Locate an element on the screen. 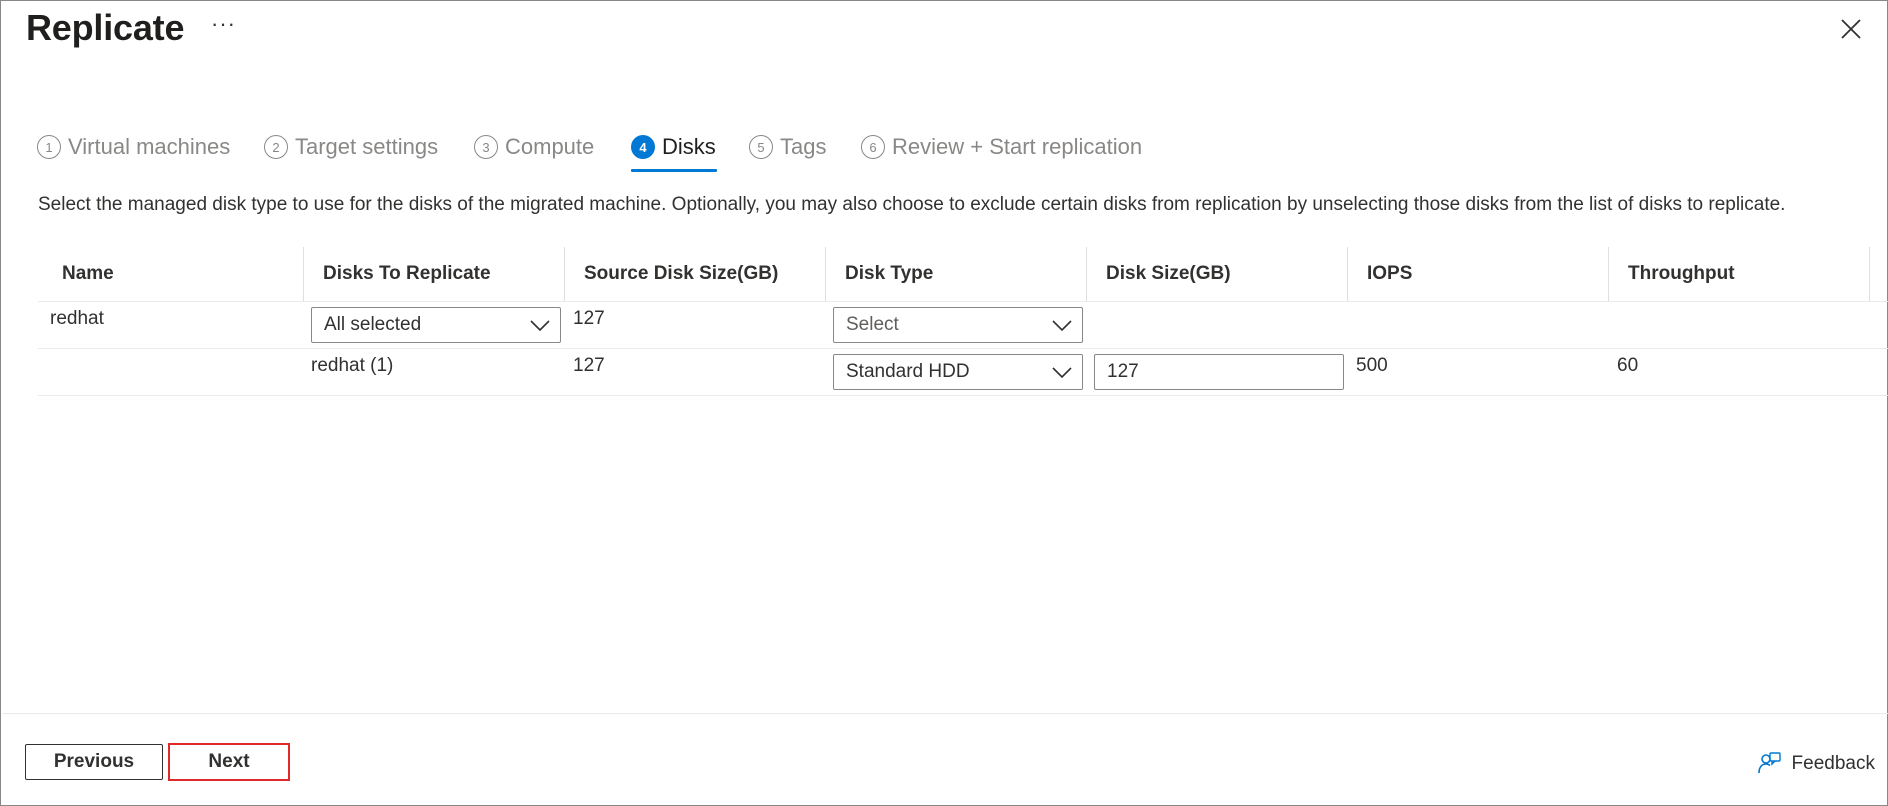  tab-label: Disks is located at coordinates (689, 146).